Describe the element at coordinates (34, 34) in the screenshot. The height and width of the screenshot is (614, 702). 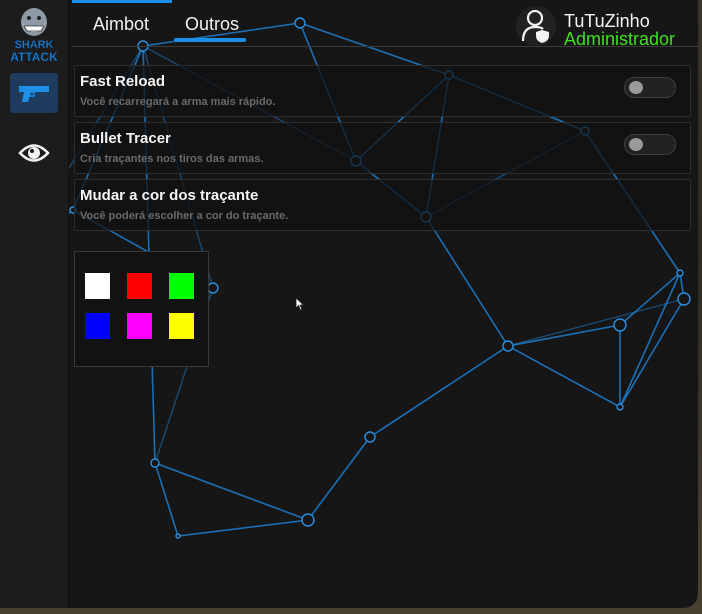
I see `shark-attack-logo: SHARK ATTACK` at that location.